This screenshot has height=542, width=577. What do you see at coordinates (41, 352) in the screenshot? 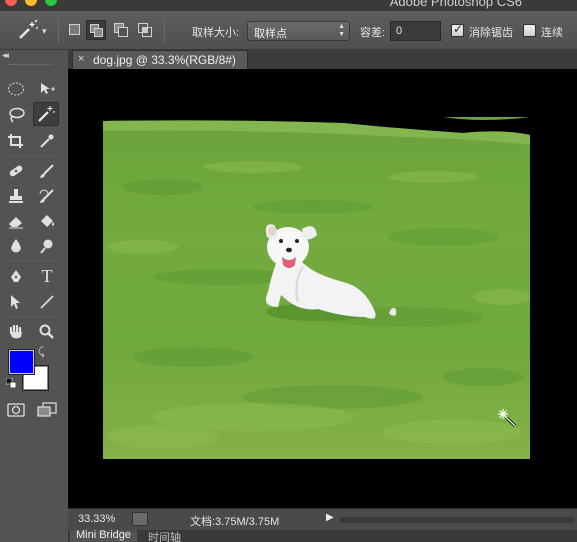
I see `swap-colors-icon: ⤹` at bounding box center [41, 352].